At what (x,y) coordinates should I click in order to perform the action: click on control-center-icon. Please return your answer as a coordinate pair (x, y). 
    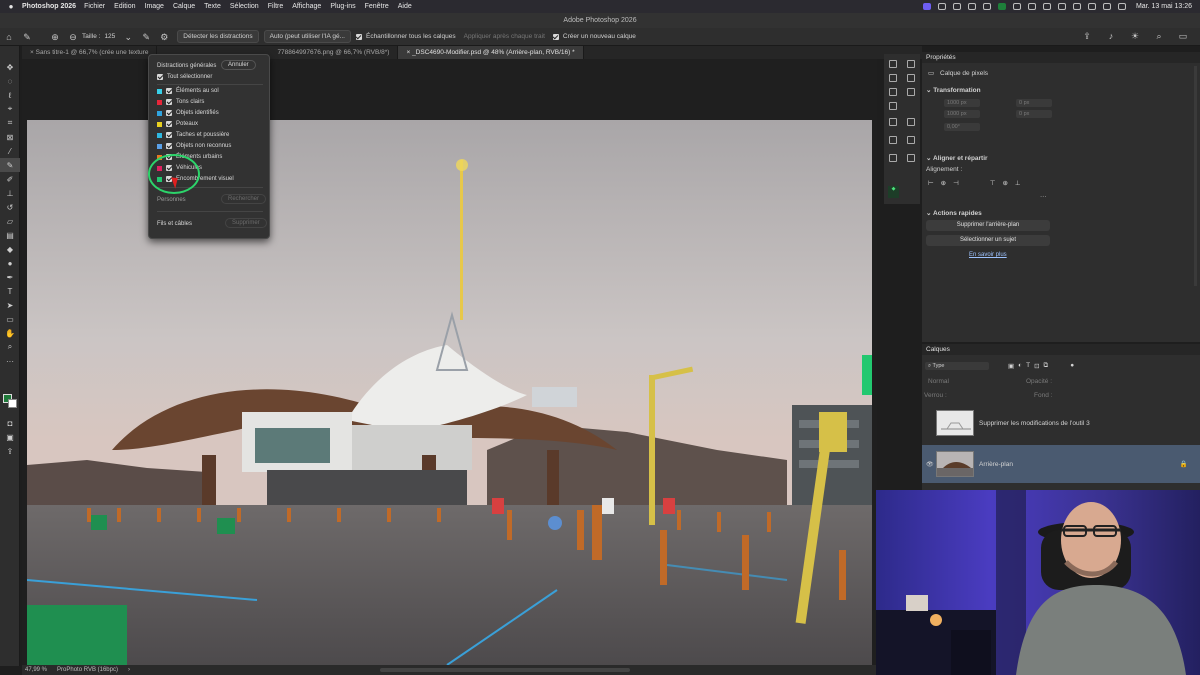
    Looking at the image, I should click on (1121, 6).